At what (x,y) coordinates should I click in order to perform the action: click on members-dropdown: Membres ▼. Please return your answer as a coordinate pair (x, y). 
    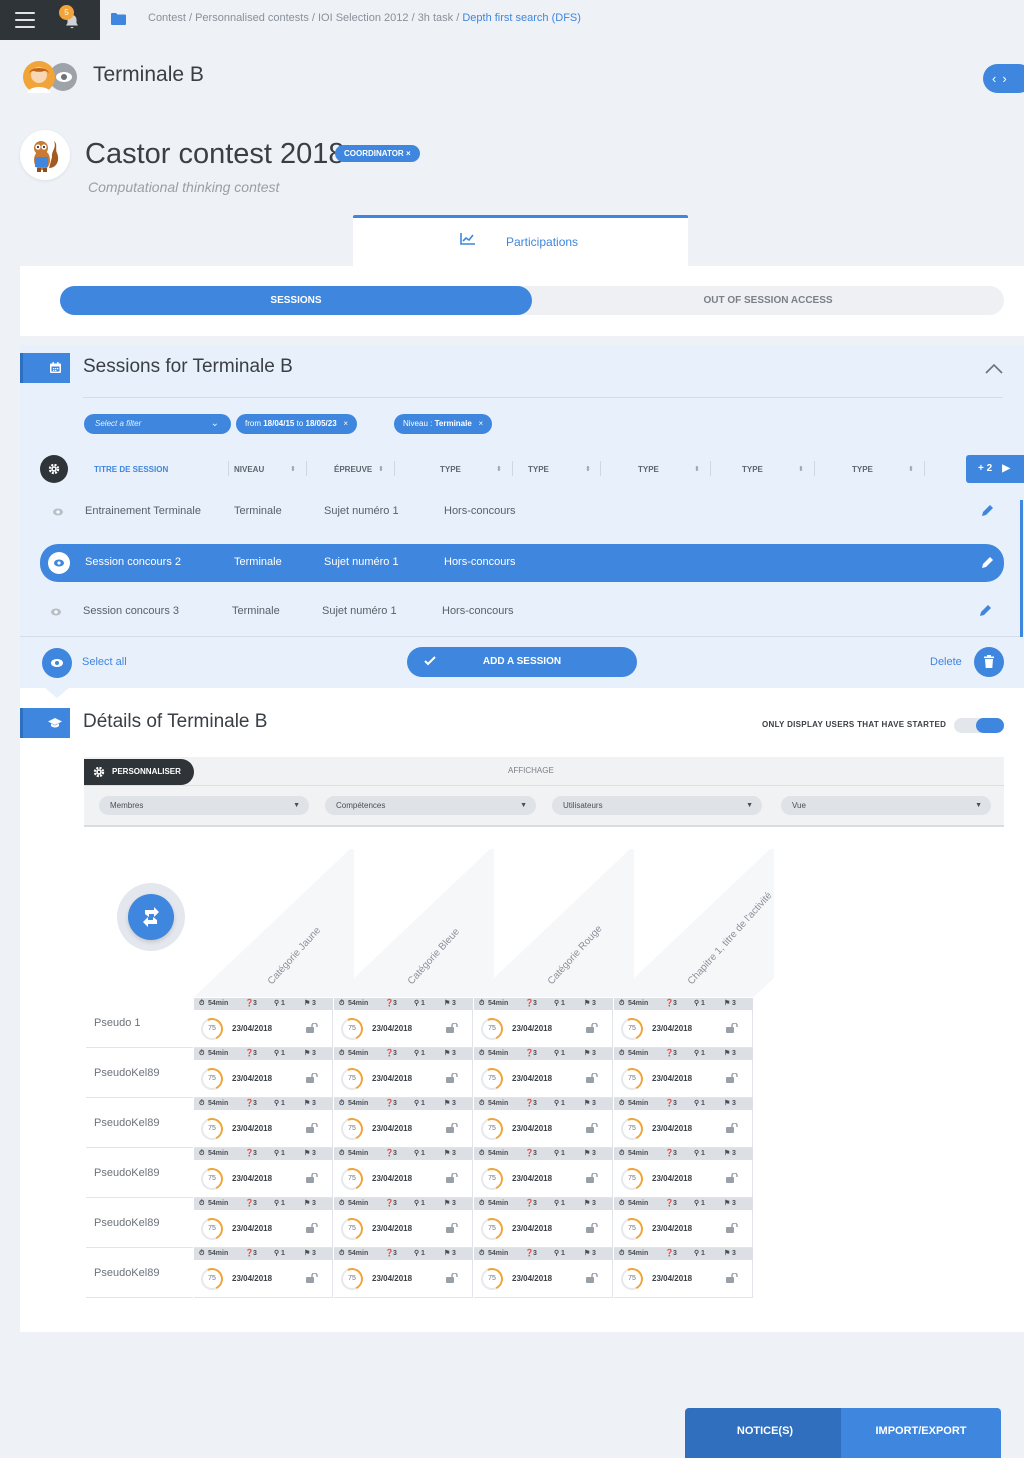
    Looking at the image, I should click on (204, 805).